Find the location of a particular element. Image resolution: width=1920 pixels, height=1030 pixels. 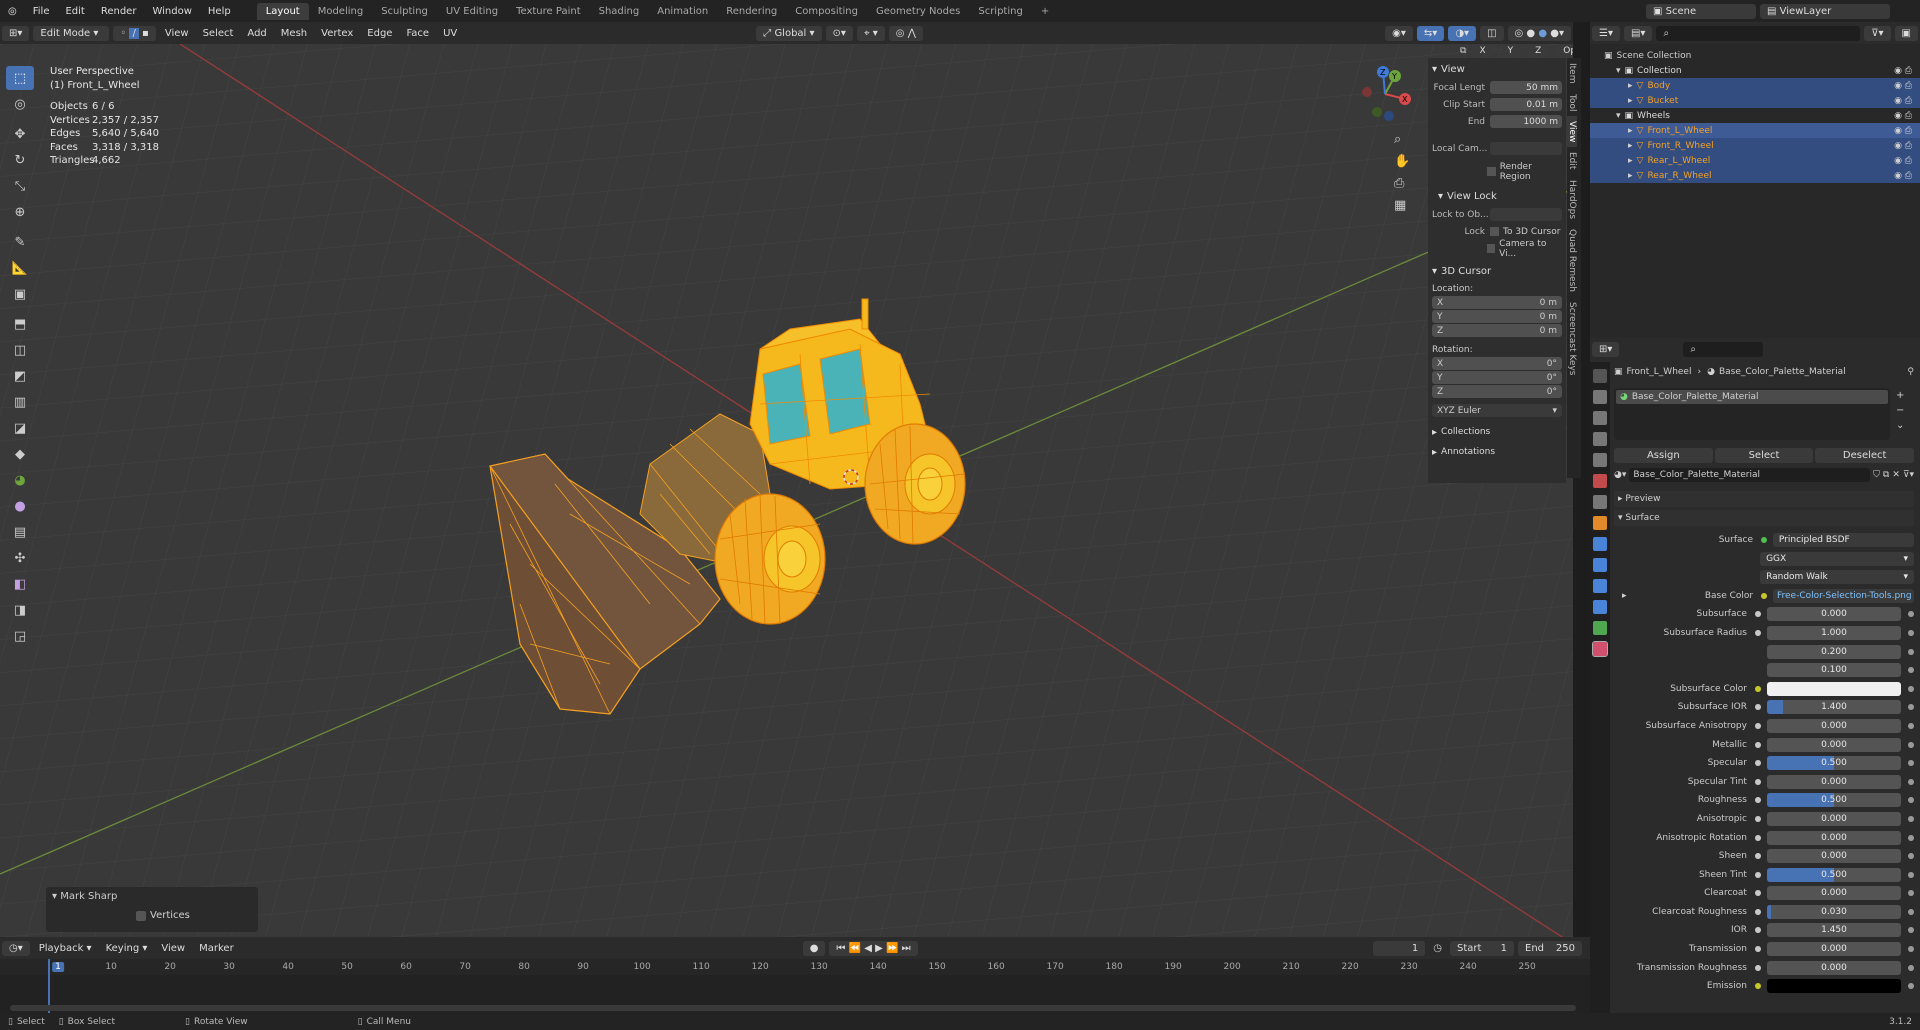

clip-start-field: 0.01 m is located at coordinates (1526, 104).